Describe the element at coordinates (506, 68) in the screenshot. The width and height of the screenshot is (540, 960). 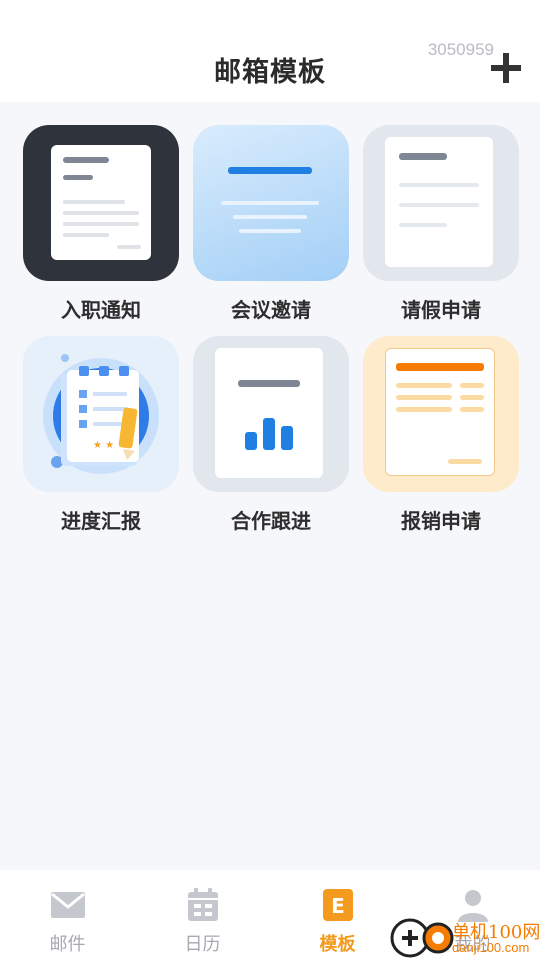
I see `add-template-button` at that location.